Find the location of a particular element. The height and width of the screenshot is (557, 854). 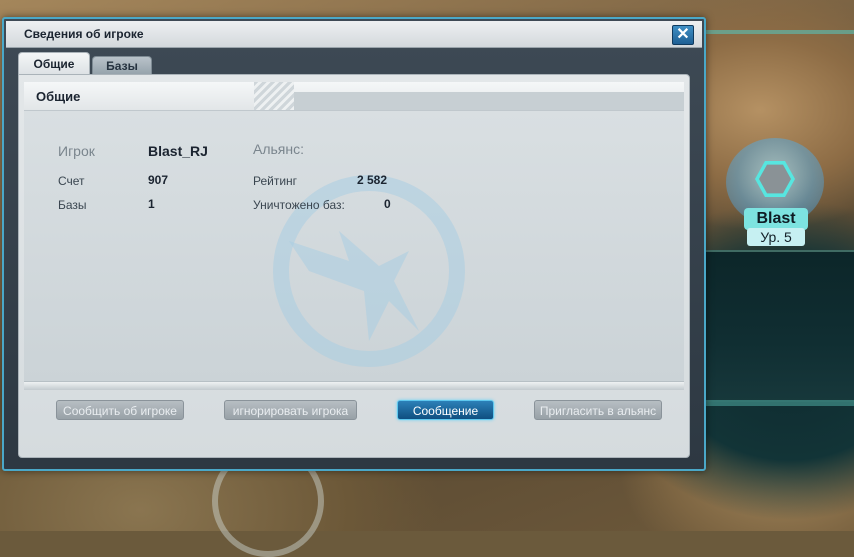

panel-divider is located at coordinates (354, 385).